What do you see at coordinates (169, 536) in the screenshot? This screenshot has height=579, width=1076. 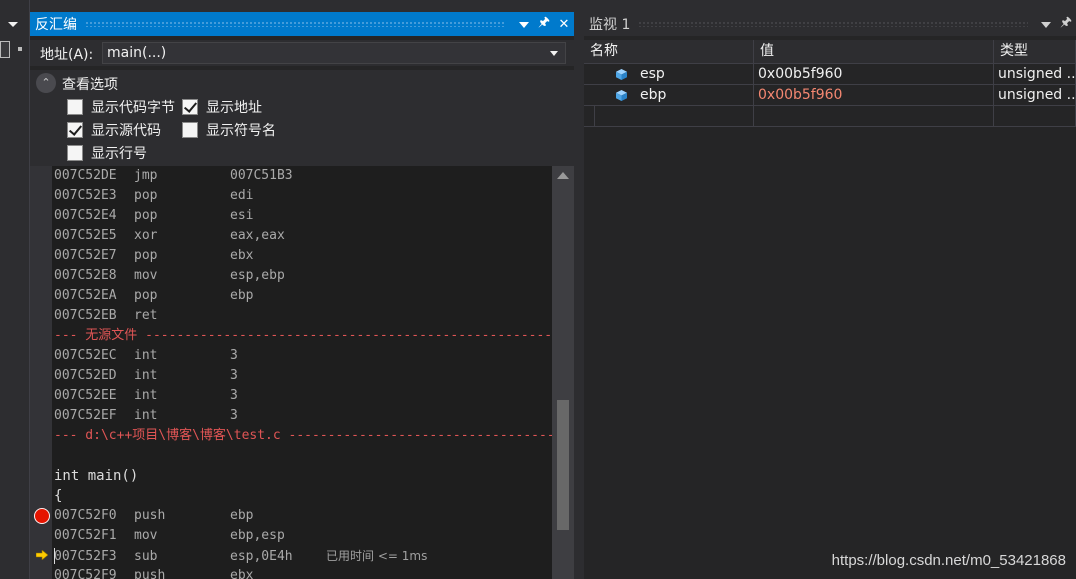 I see `code-line: 007C52F1 mov ebp,esp` at bounding box center [169, 536].